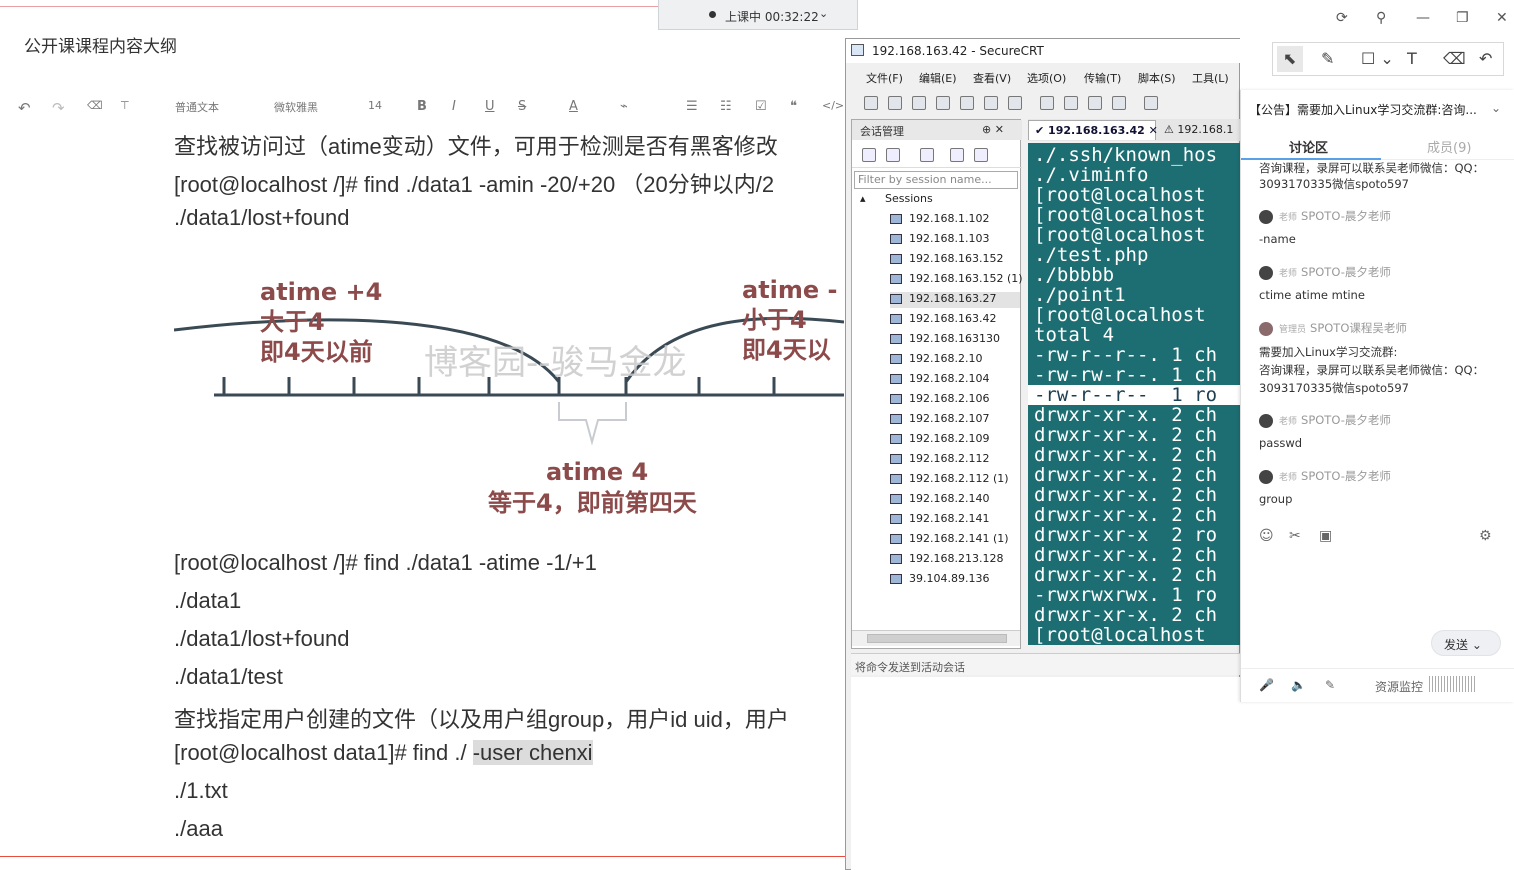 The image size is (1514, 870). Describe the element at coordinates (1102, 78) in the screenshot. I see `menu-transfer: 传输(T)` at that location.